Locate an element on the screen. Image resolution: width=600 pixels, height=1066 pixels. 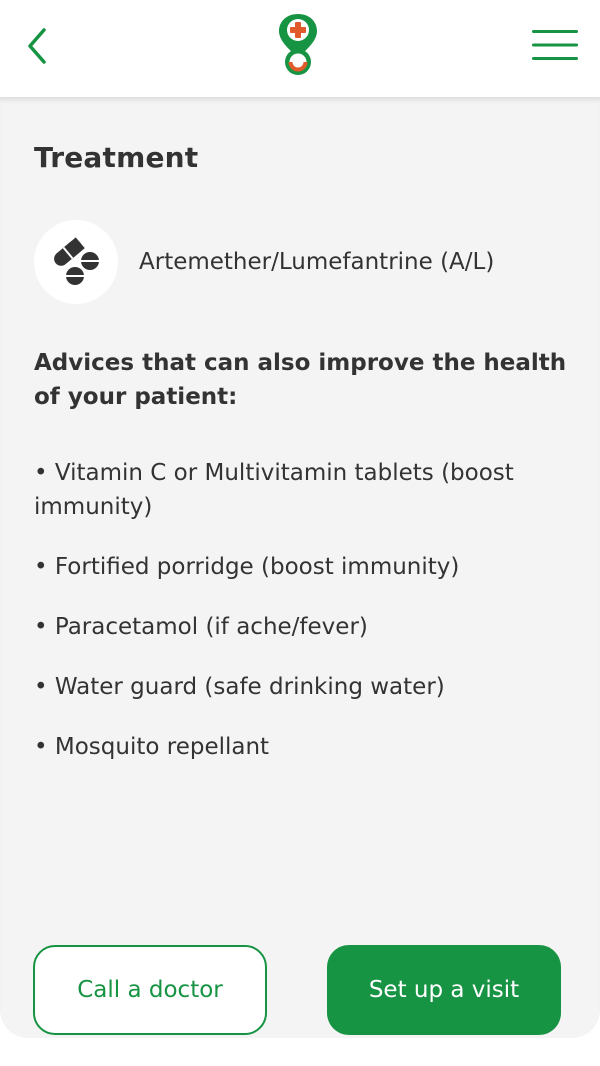
back-button is located at coordinates (40, 46).